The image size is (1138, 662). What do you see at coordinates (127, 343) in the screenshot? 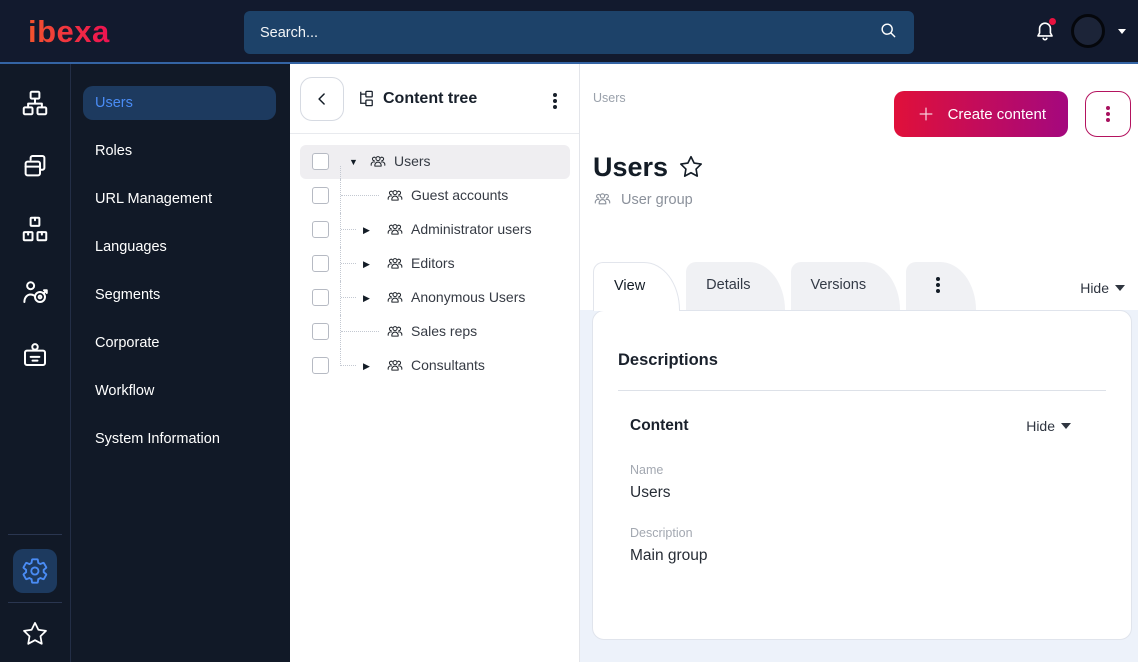
I see `sidebar-item-label: Corporate` at bounding box center [127, 343].